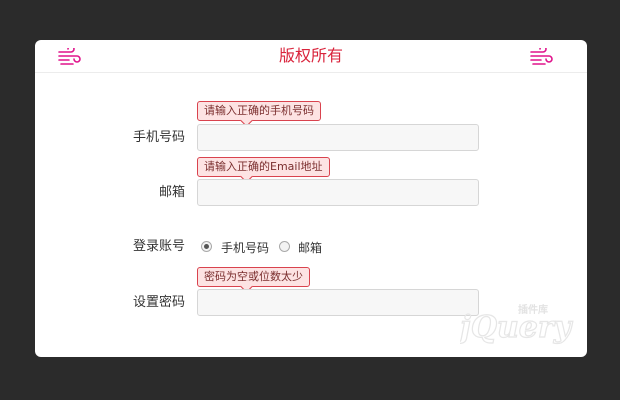  I want to click on phone-input, so click(338, 137).